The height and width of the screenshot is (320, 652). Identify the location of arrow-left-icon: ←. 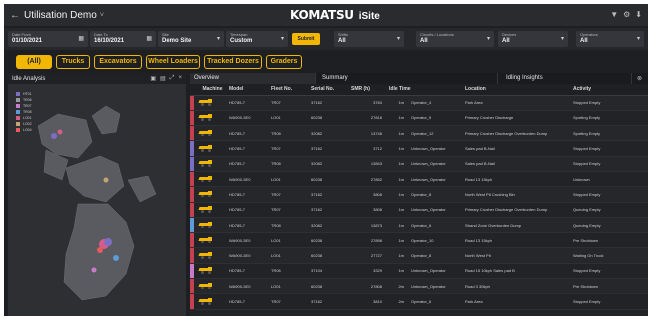
(15, 15).